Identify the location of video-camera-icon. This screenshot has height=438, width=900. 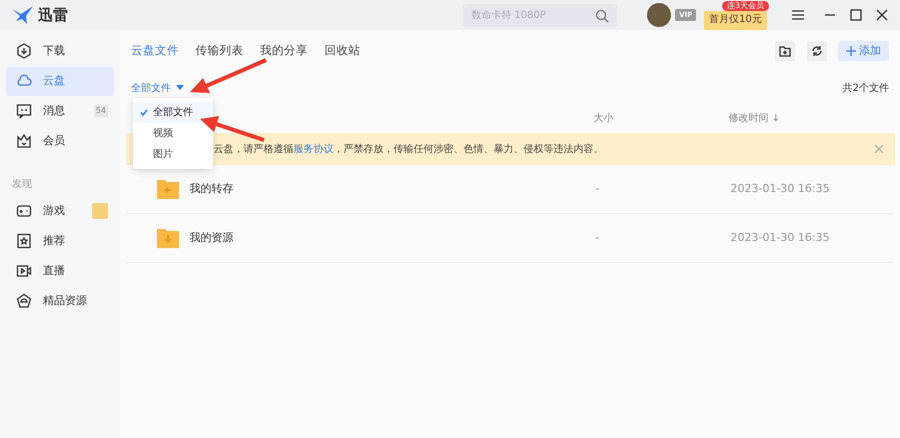
(24, 271).